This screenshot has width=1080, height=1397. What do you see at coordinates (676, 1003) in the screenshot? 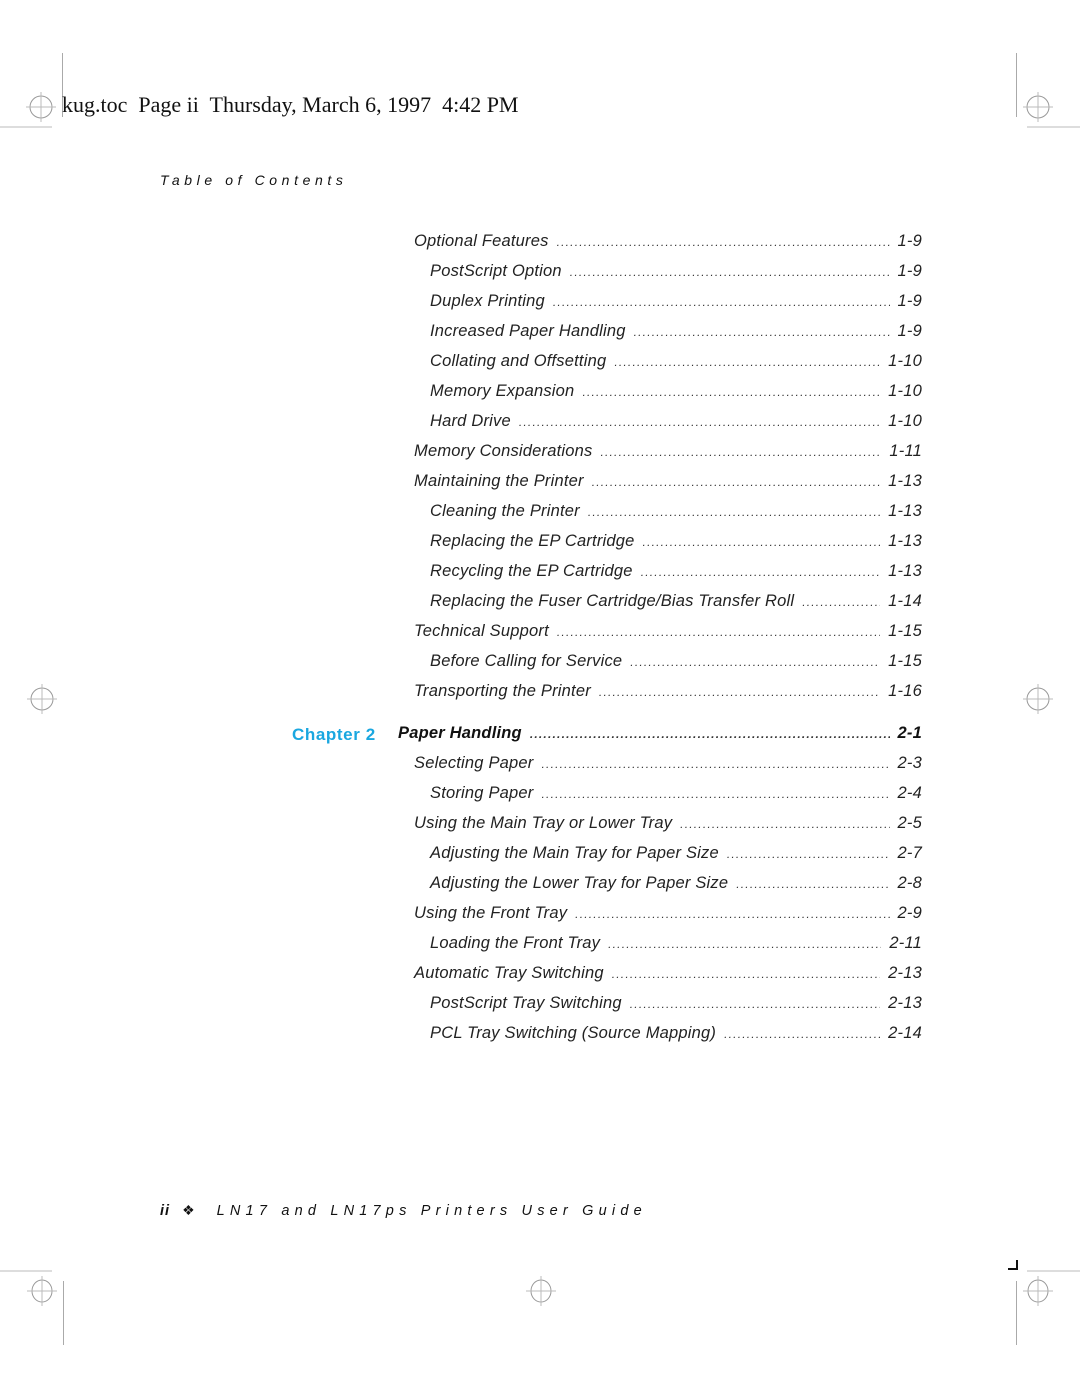
I see `toc-entry: PostScript Tray Switching 2-13` at bounding box center [676, 1003].